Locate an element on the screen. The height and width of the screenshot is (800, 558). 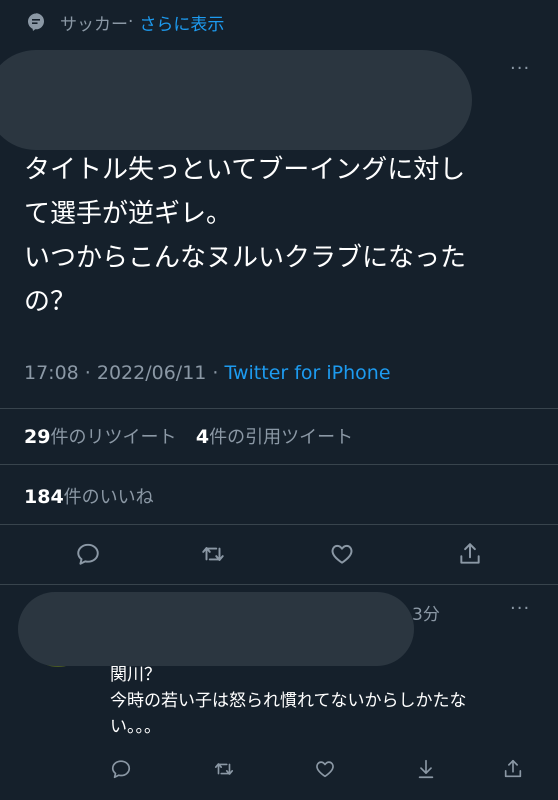
reply-like-button is located at coordinates (325, 769).